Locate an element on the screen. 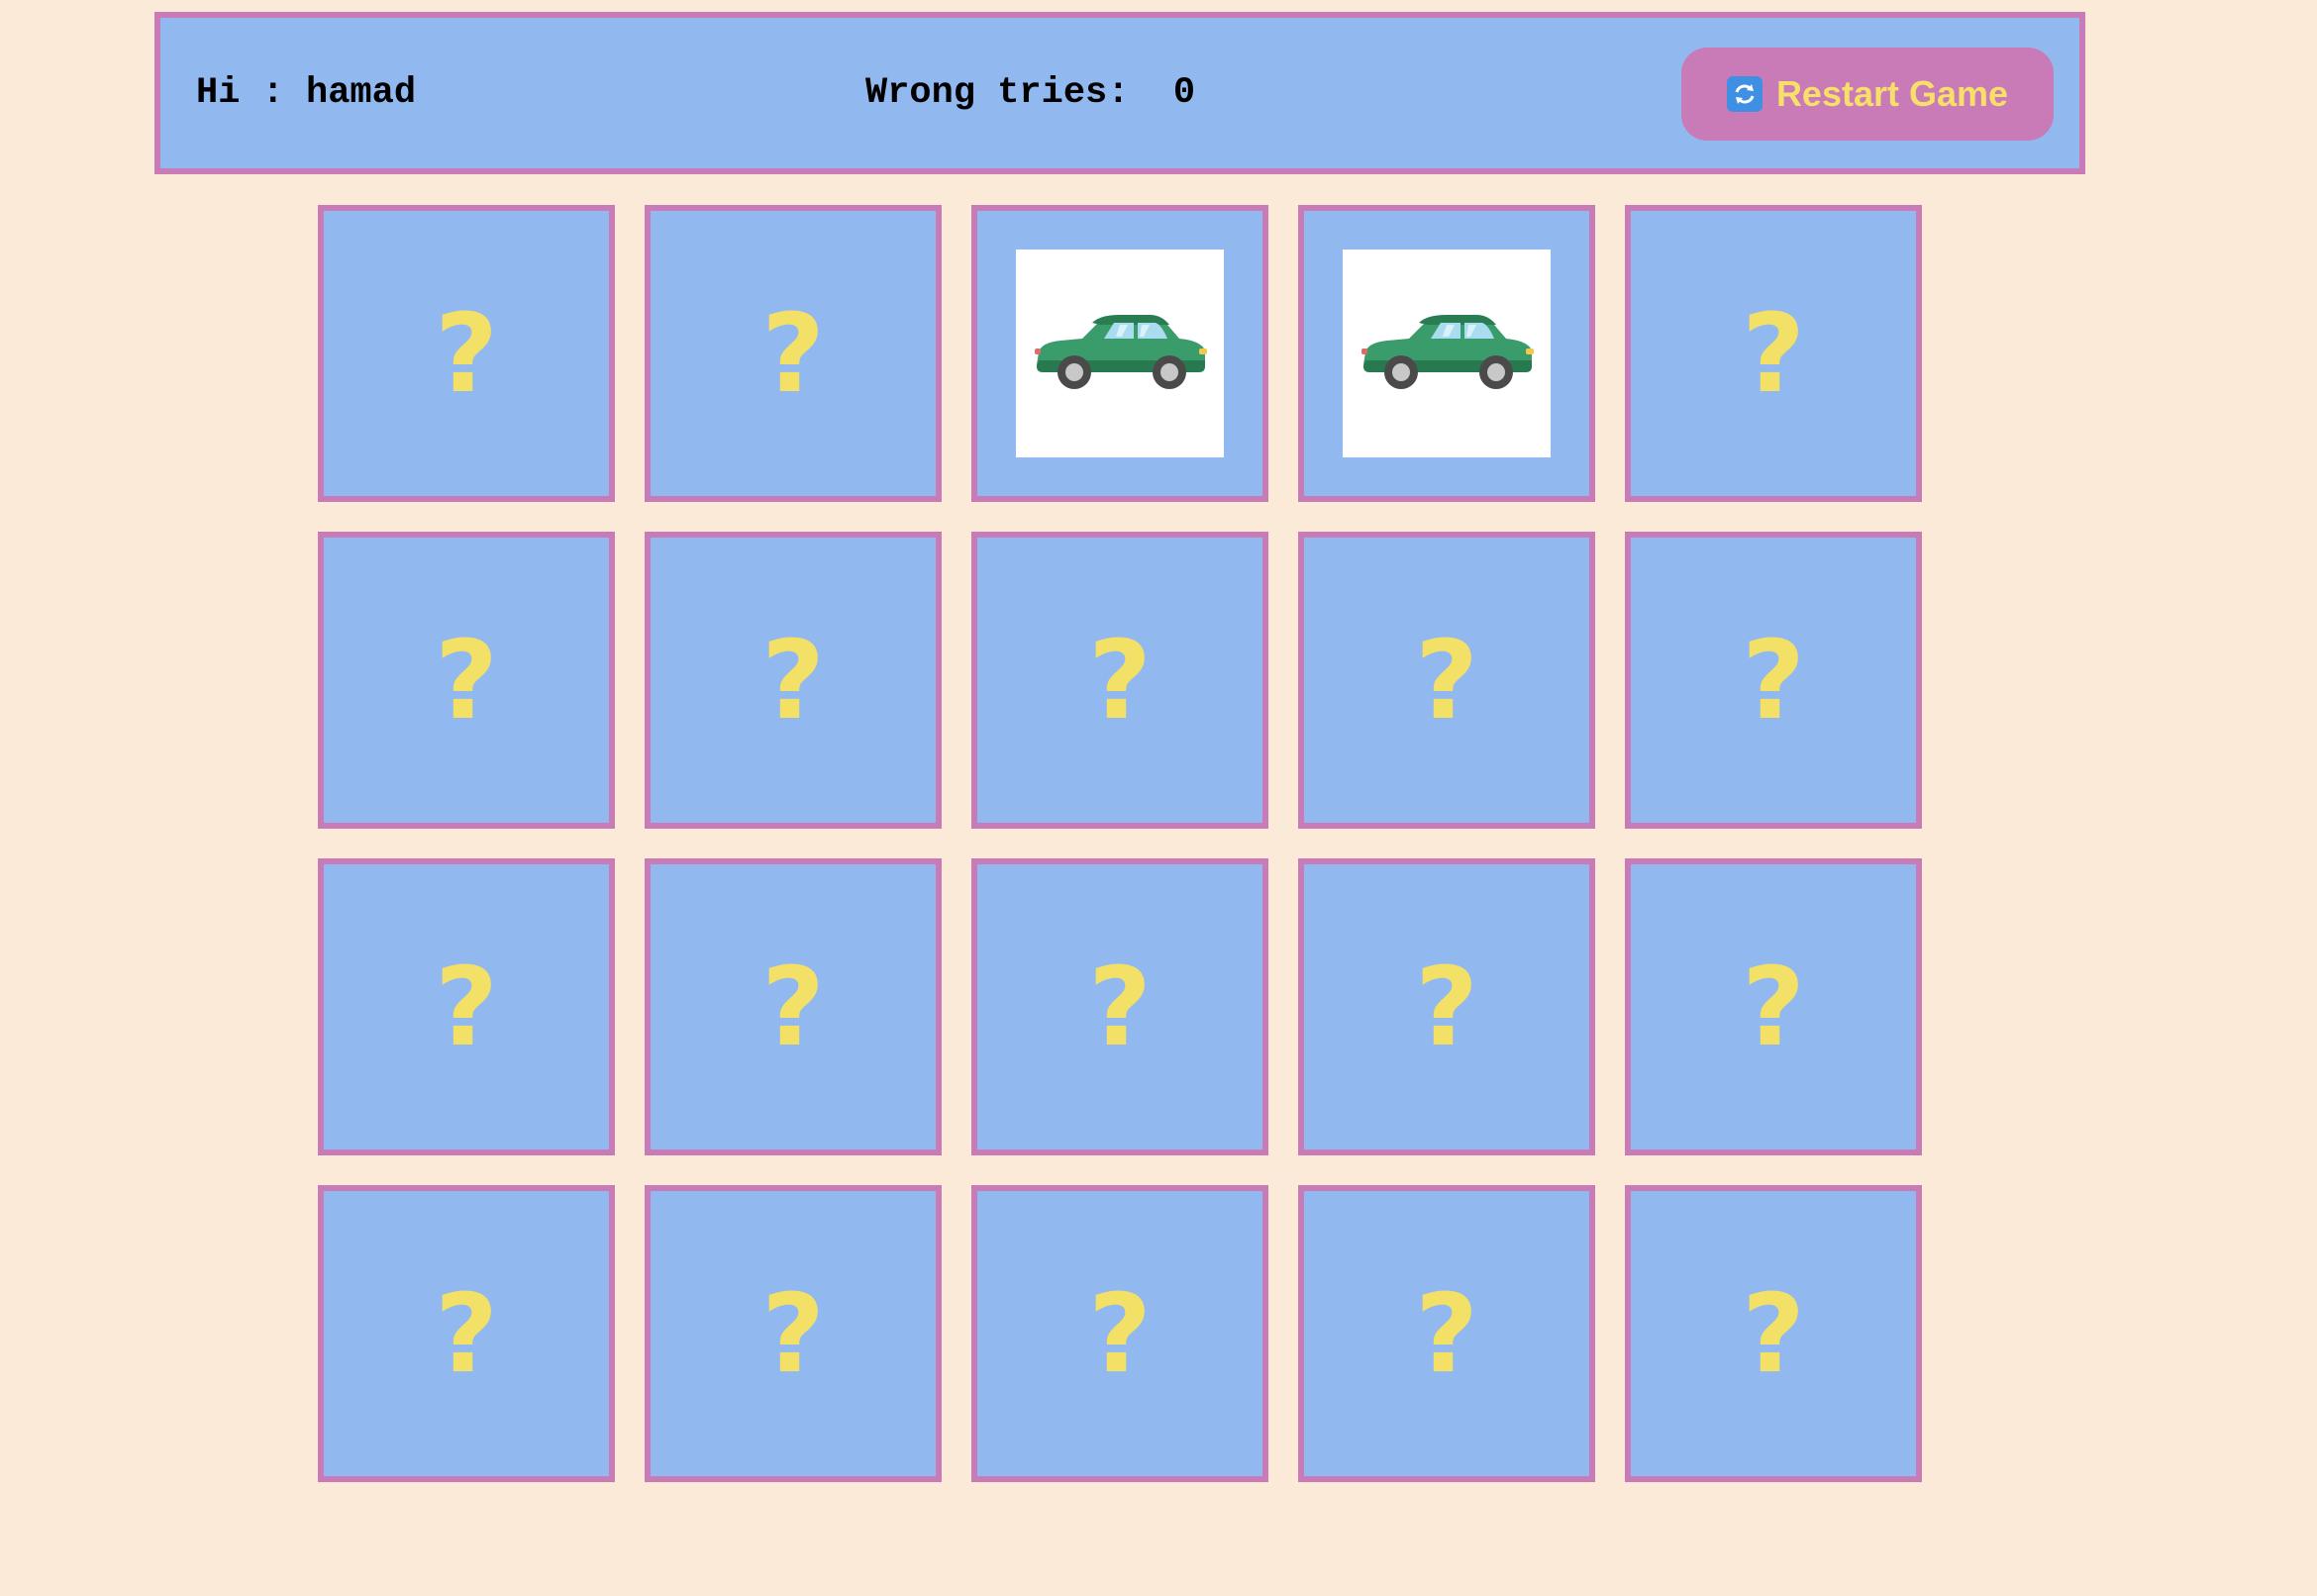 The height and width of the screenshot is (1596, 2317). refresh-icon is located at coordinates (1744, 94).